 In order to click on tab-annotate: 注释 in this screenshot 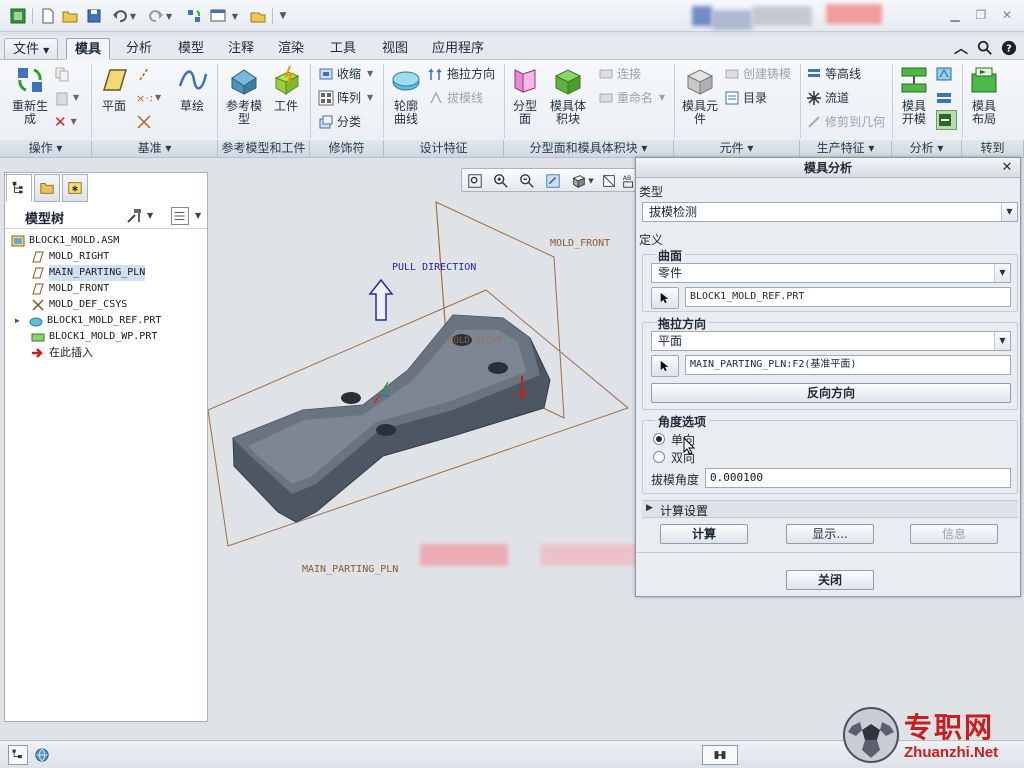, I will do `click(241, 49)`.